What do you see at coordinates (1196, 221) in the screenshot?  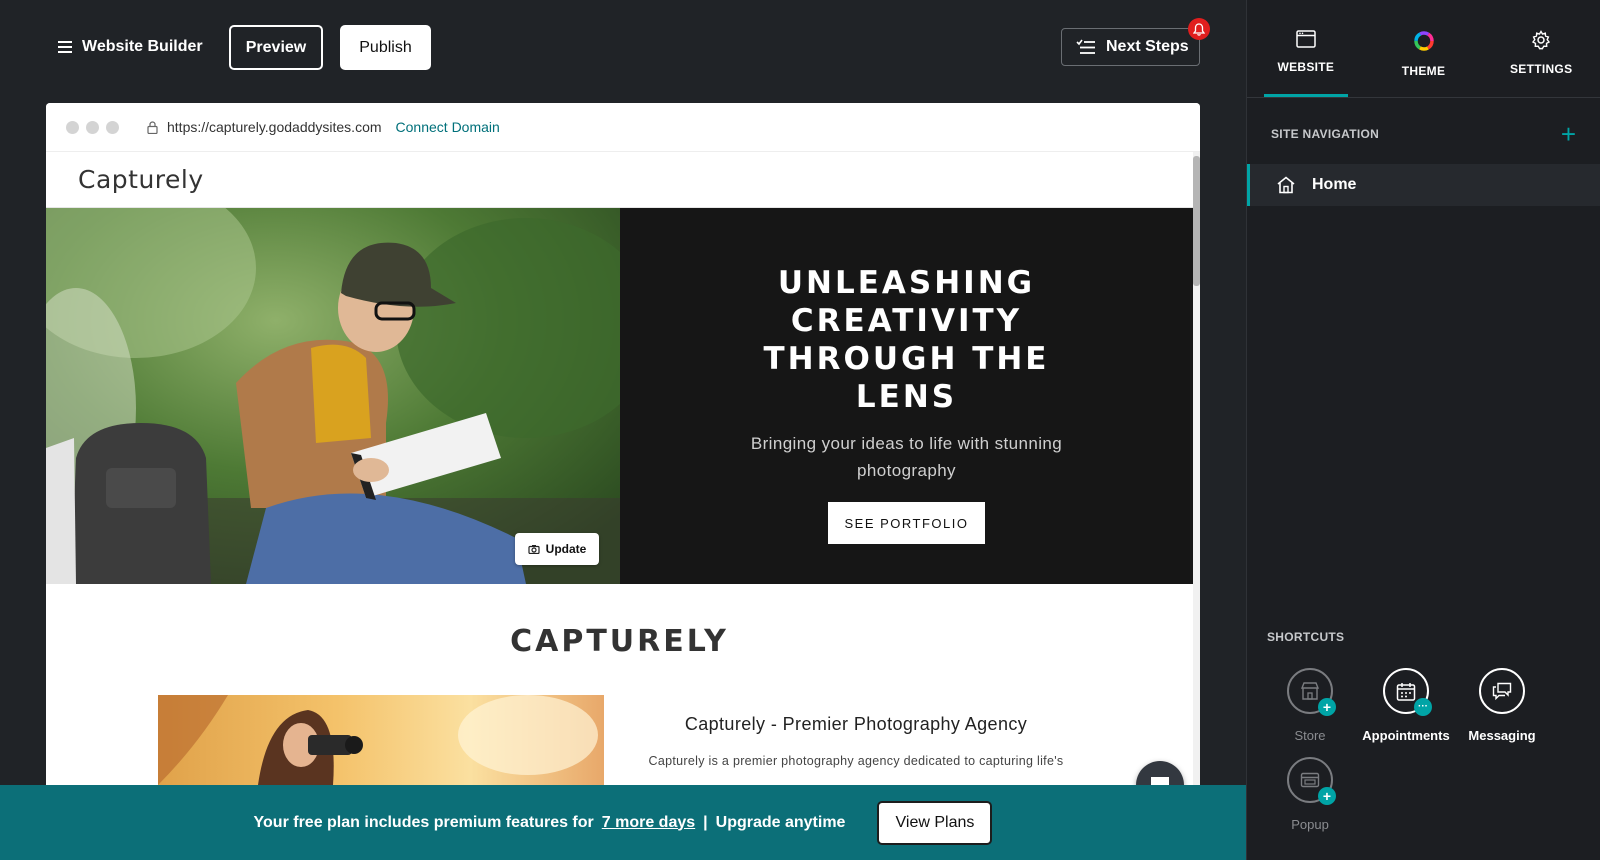 I see `scrollbar-thumb` at bounding box center [1196, 221].